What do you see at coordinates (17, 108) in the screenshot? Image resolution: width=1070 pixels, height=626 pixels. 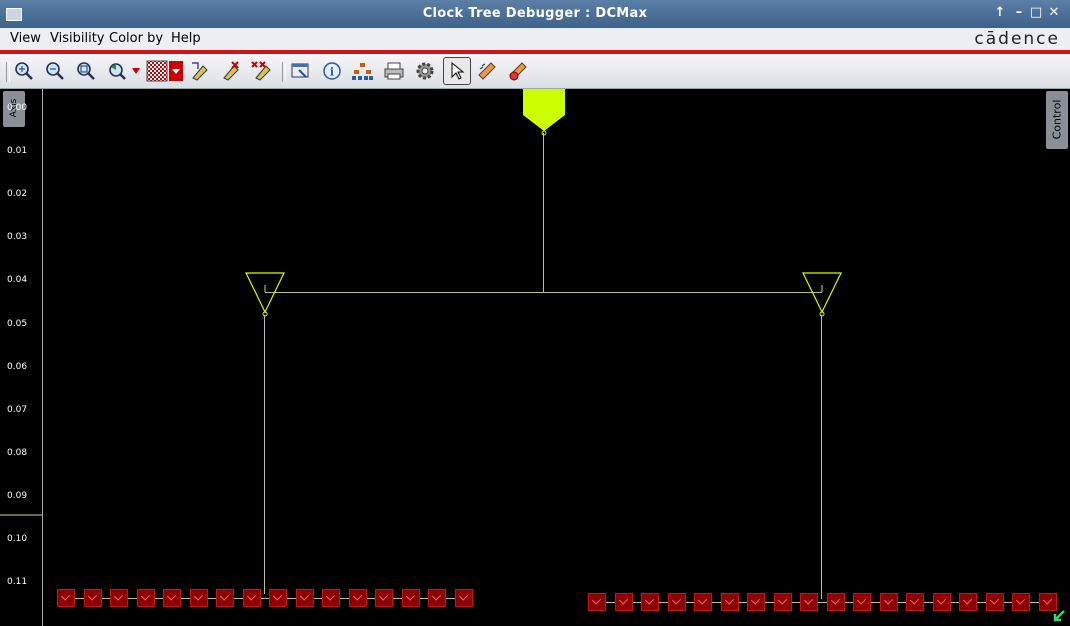 I see `axis-tick: 0.00` at bounding box center [17, 108].